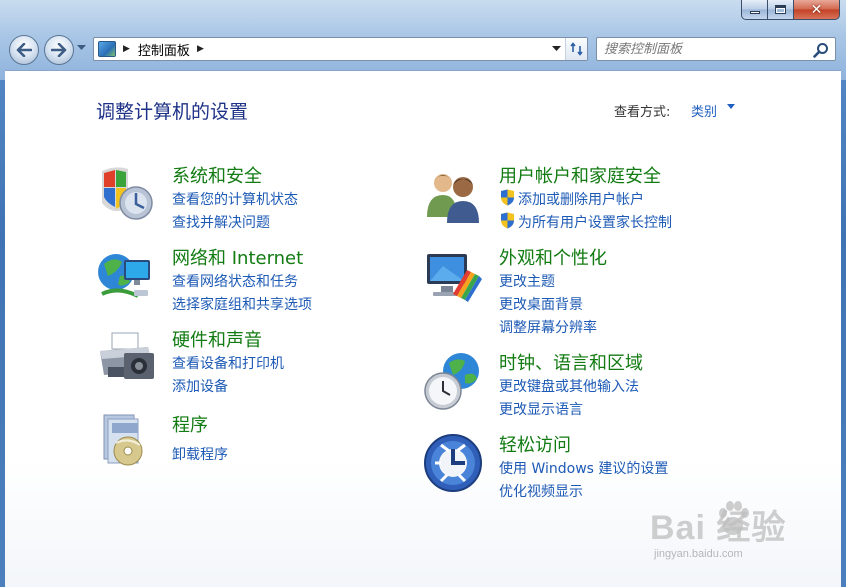  I want to click on forward-button, so click(59, 50).